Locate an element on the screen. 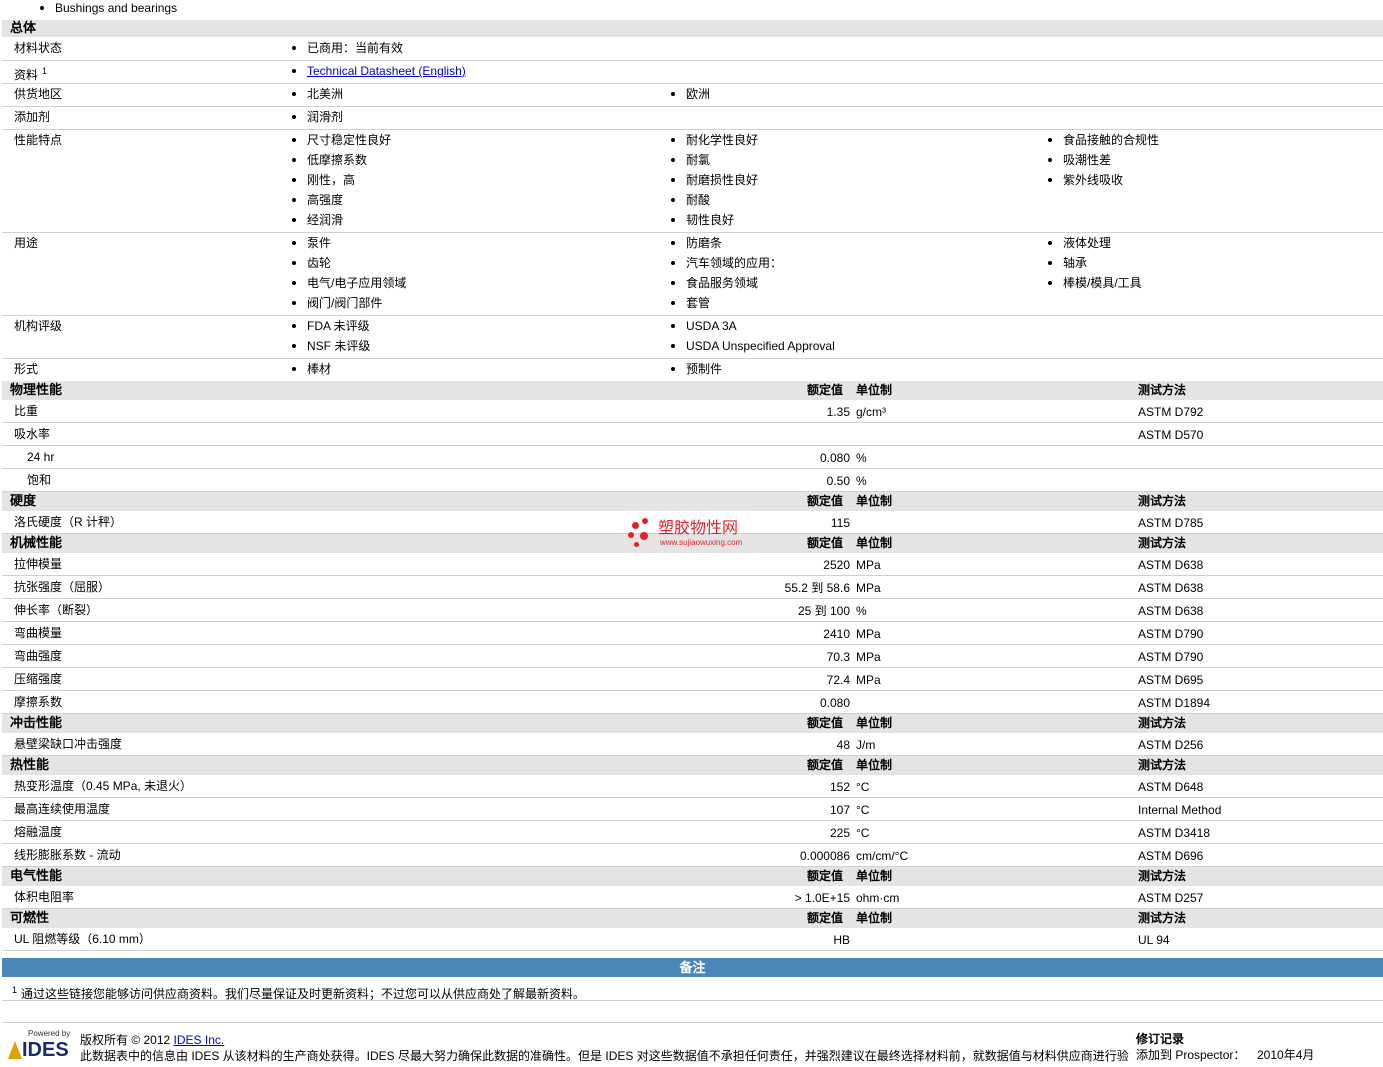  property-label: 饱和 is located at coordinates (39, 480).